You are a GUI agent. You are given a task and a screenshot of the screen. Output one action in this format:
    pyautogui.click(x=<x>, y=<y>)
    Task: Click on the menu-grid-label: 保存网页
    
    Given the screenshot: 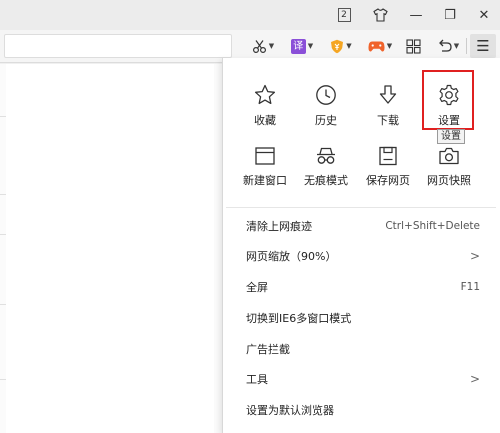 What is the action you would take?
    pyautogui.click(x=388, y=180)
    